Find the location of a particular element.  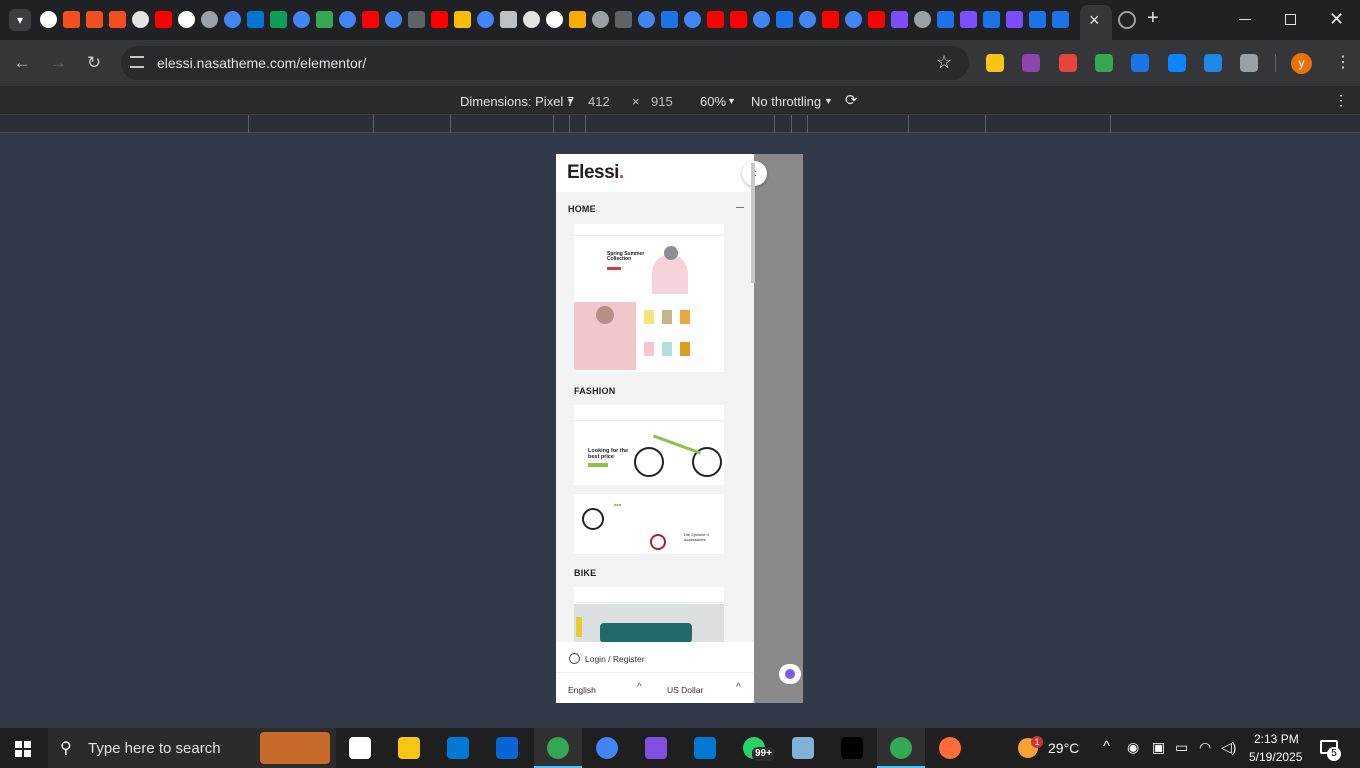

fashion-demo-thumbnail: Looking for the best price is located at coordinates (649, 445).